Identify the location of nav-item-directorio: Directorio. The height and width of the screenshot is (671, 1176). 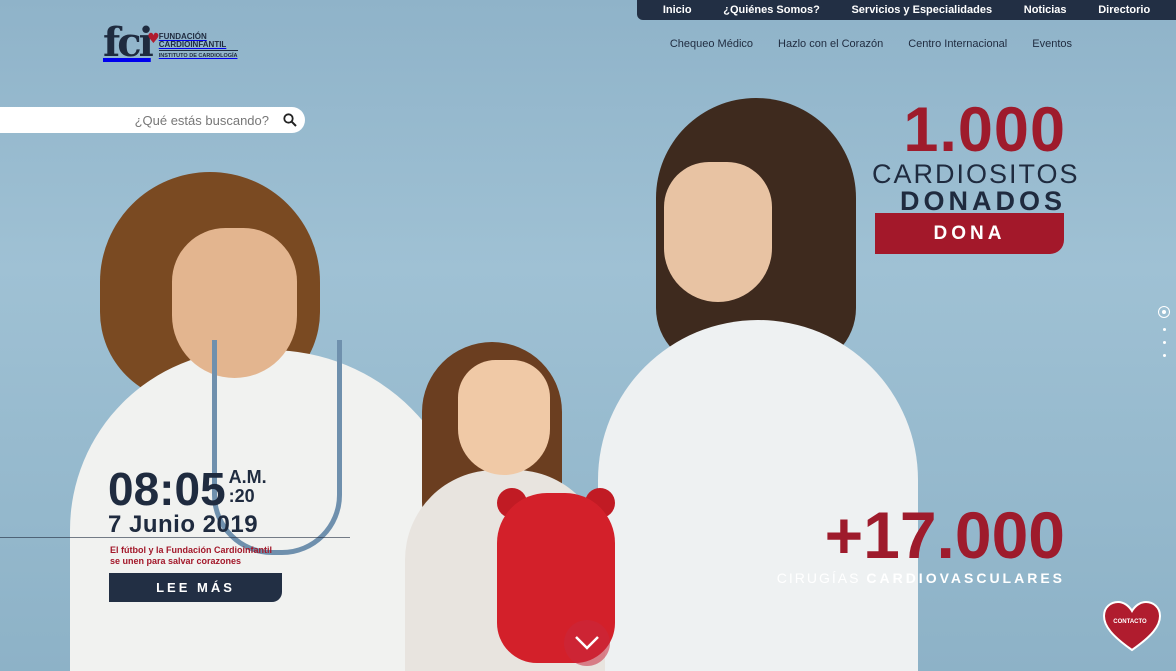
(1124, 10).